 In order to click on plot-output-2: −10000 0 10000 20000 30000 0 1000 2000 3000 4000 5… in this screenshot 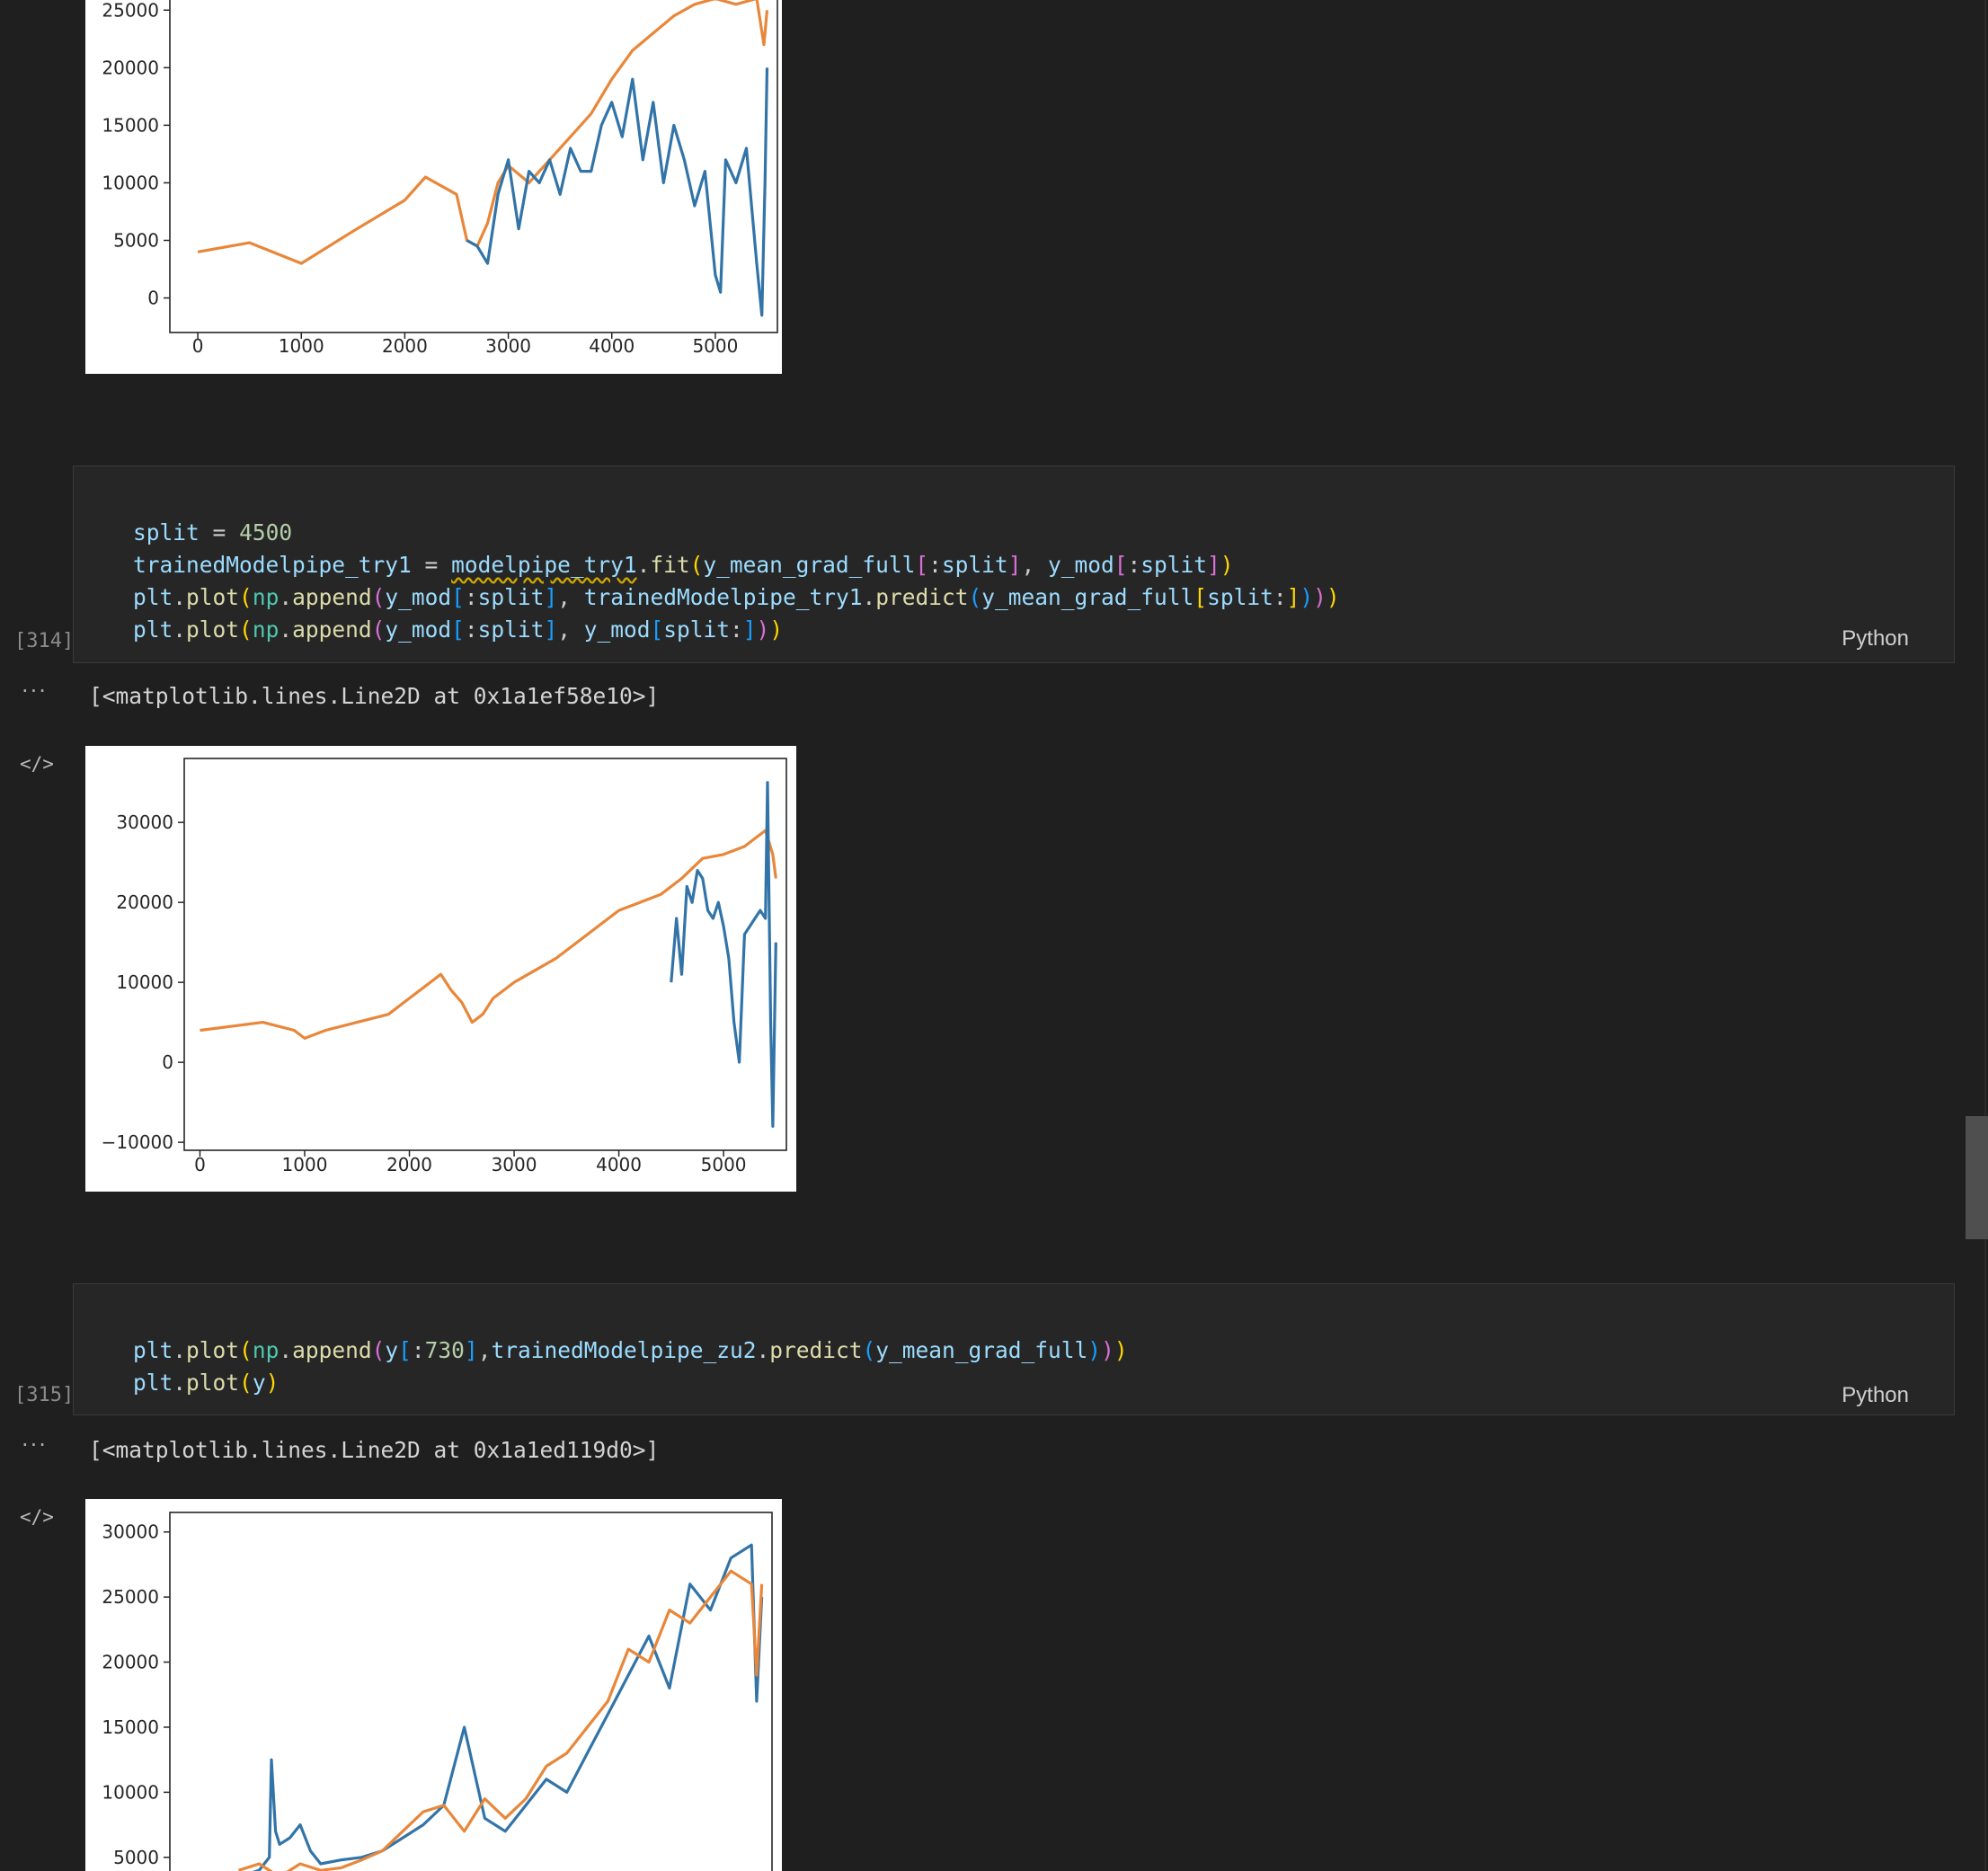, I will do `click(441, 969)`.